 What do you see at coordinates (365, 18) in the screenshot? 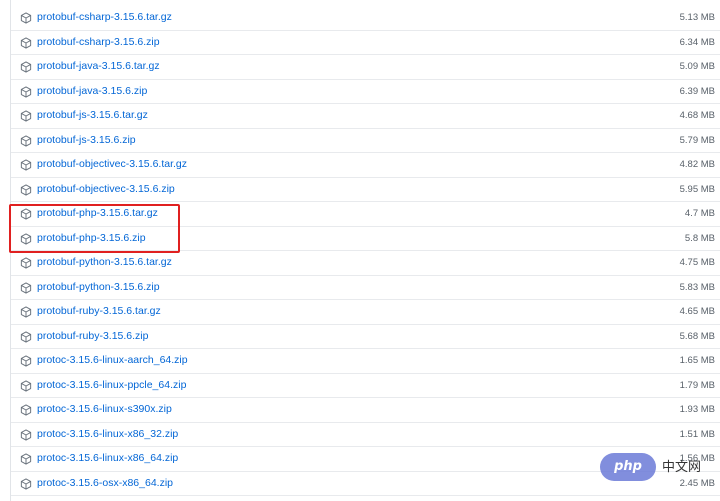
I see `asset-row: protobuf-csharp-3.15.6.tar.gz 5.13 MB` at bounding box center [365, 18].